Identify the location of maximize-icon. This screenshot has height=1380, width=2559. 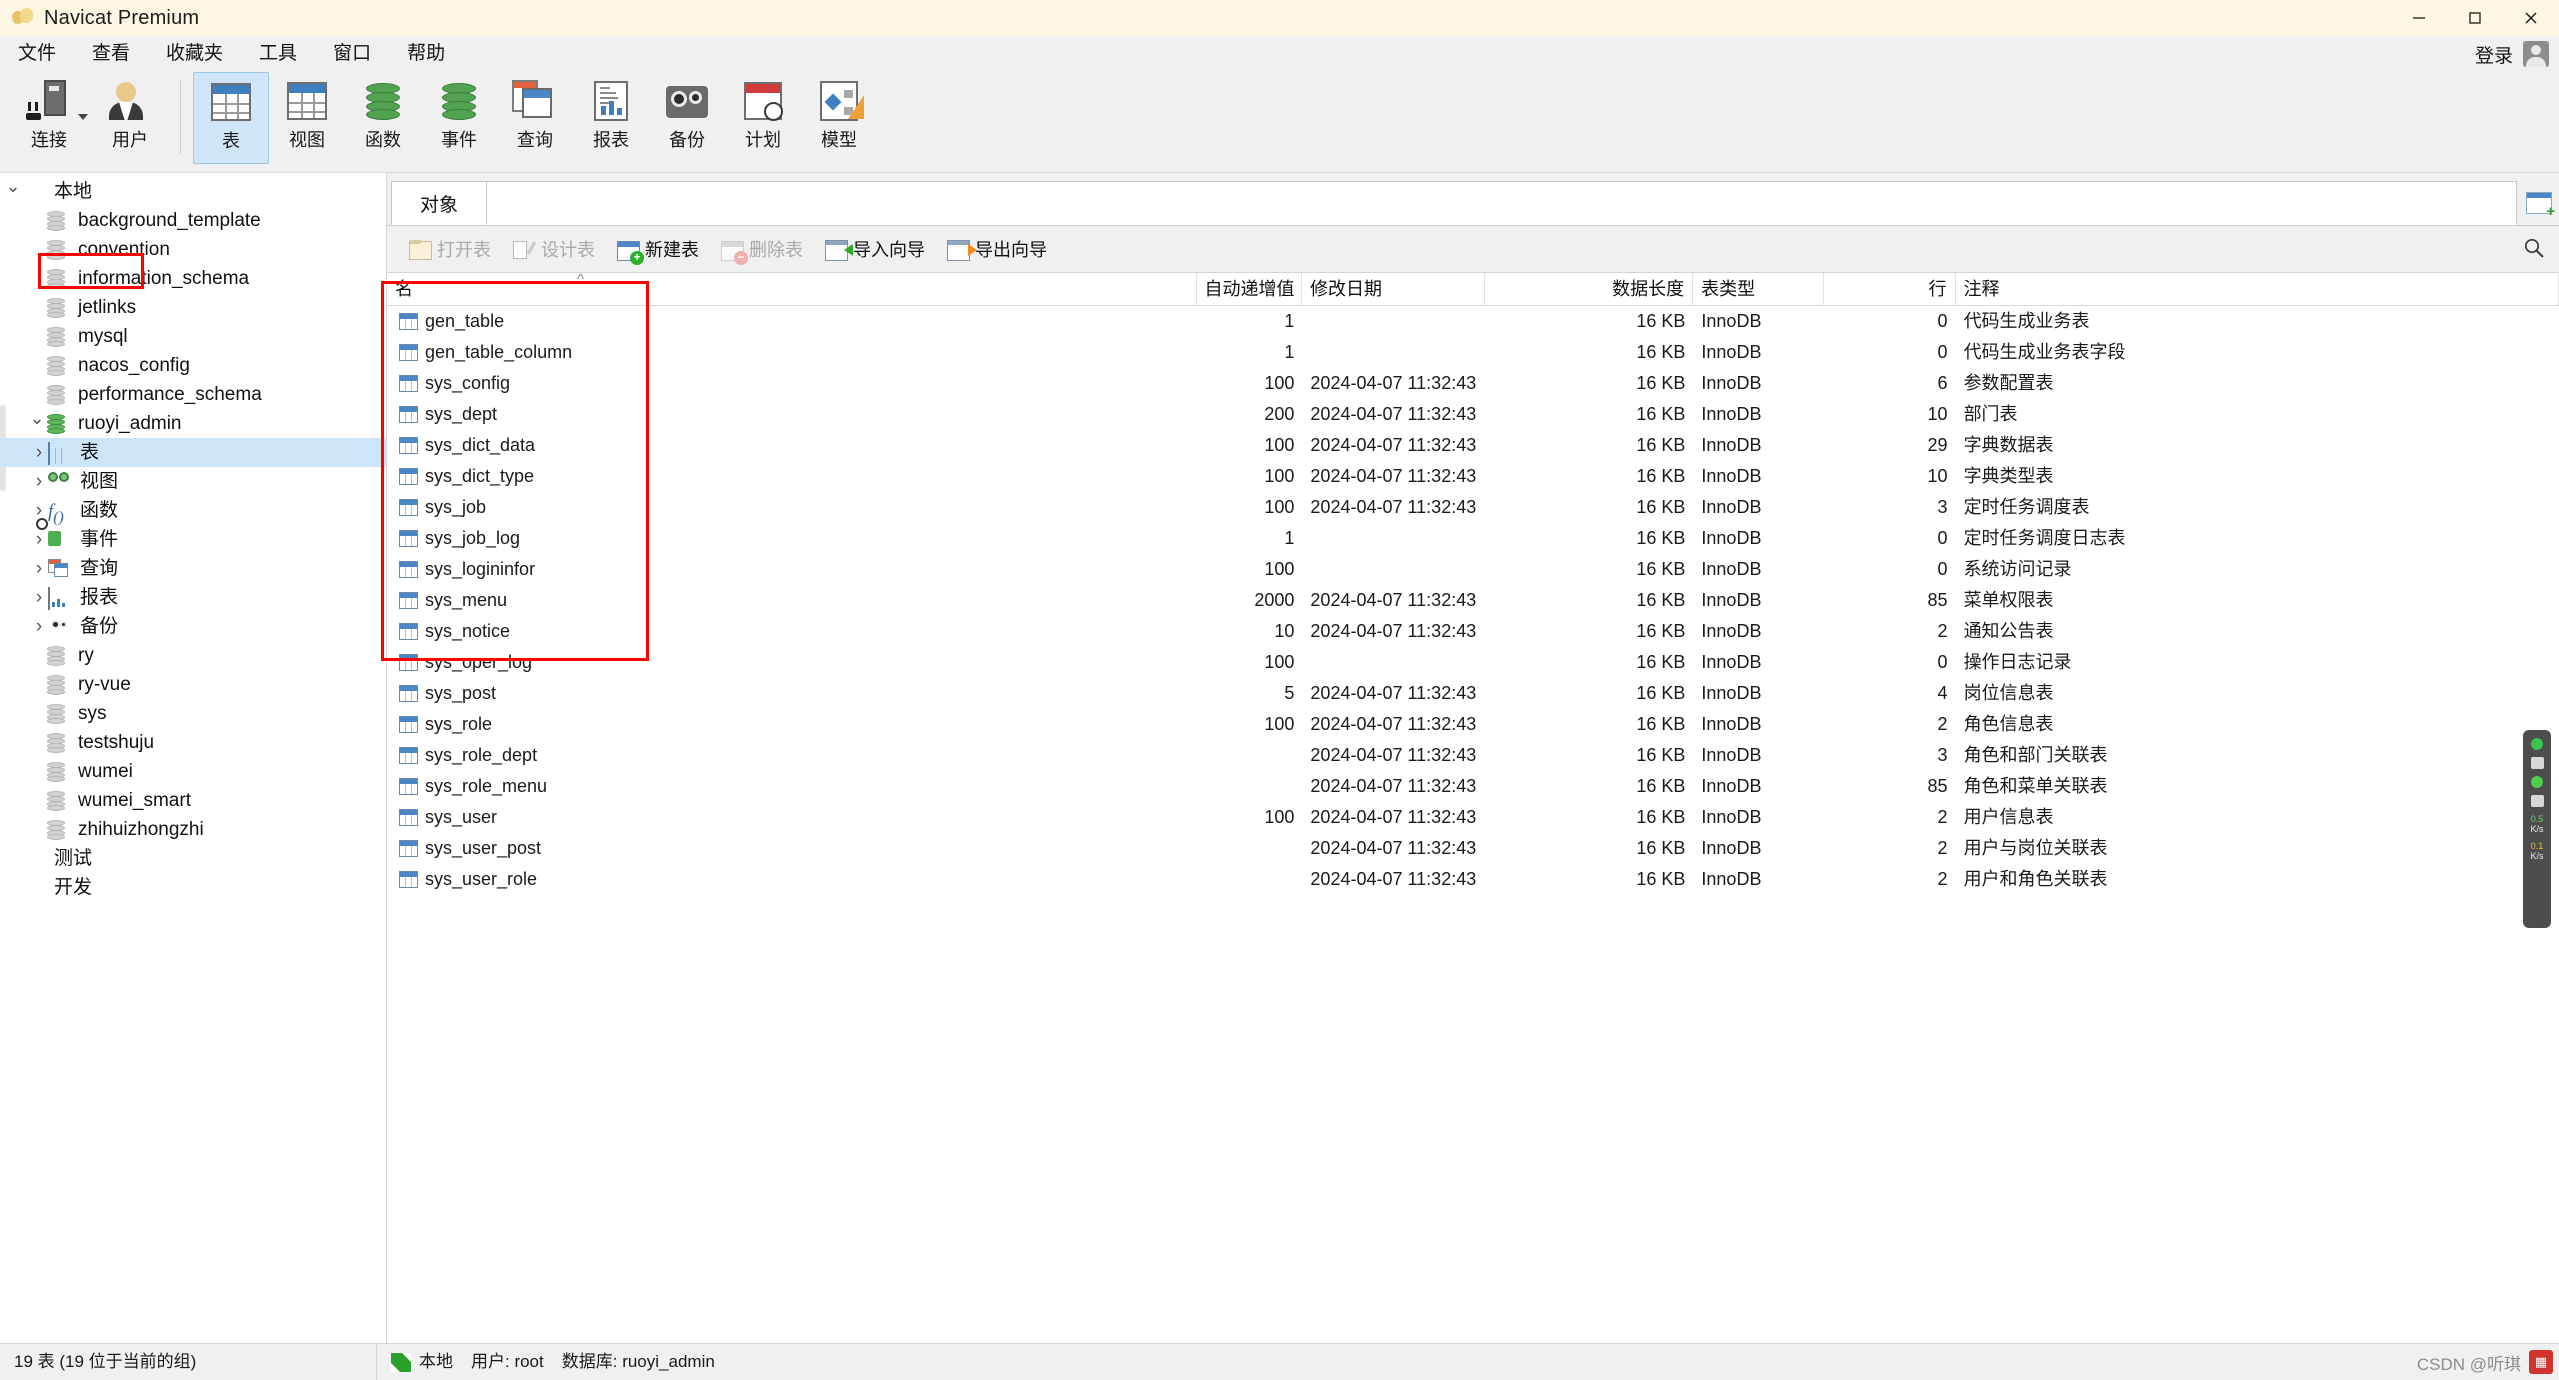
(2475, 18).